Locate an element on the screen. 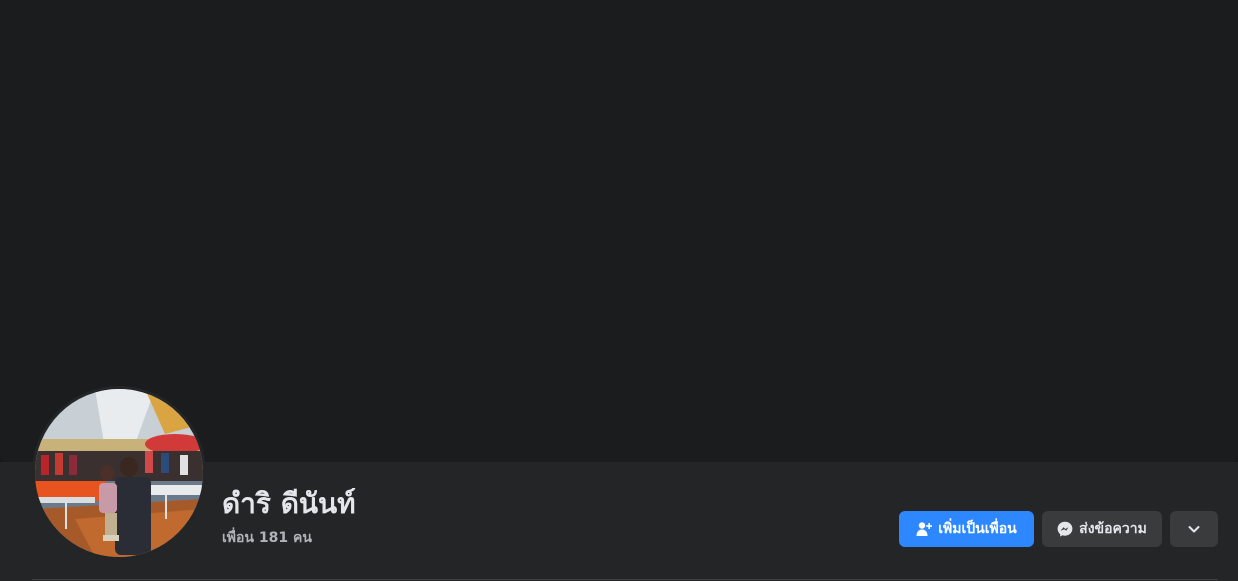 The width and height of the screenshot is (1238, 581). avatar-frame is located at coordinates (119, 473).